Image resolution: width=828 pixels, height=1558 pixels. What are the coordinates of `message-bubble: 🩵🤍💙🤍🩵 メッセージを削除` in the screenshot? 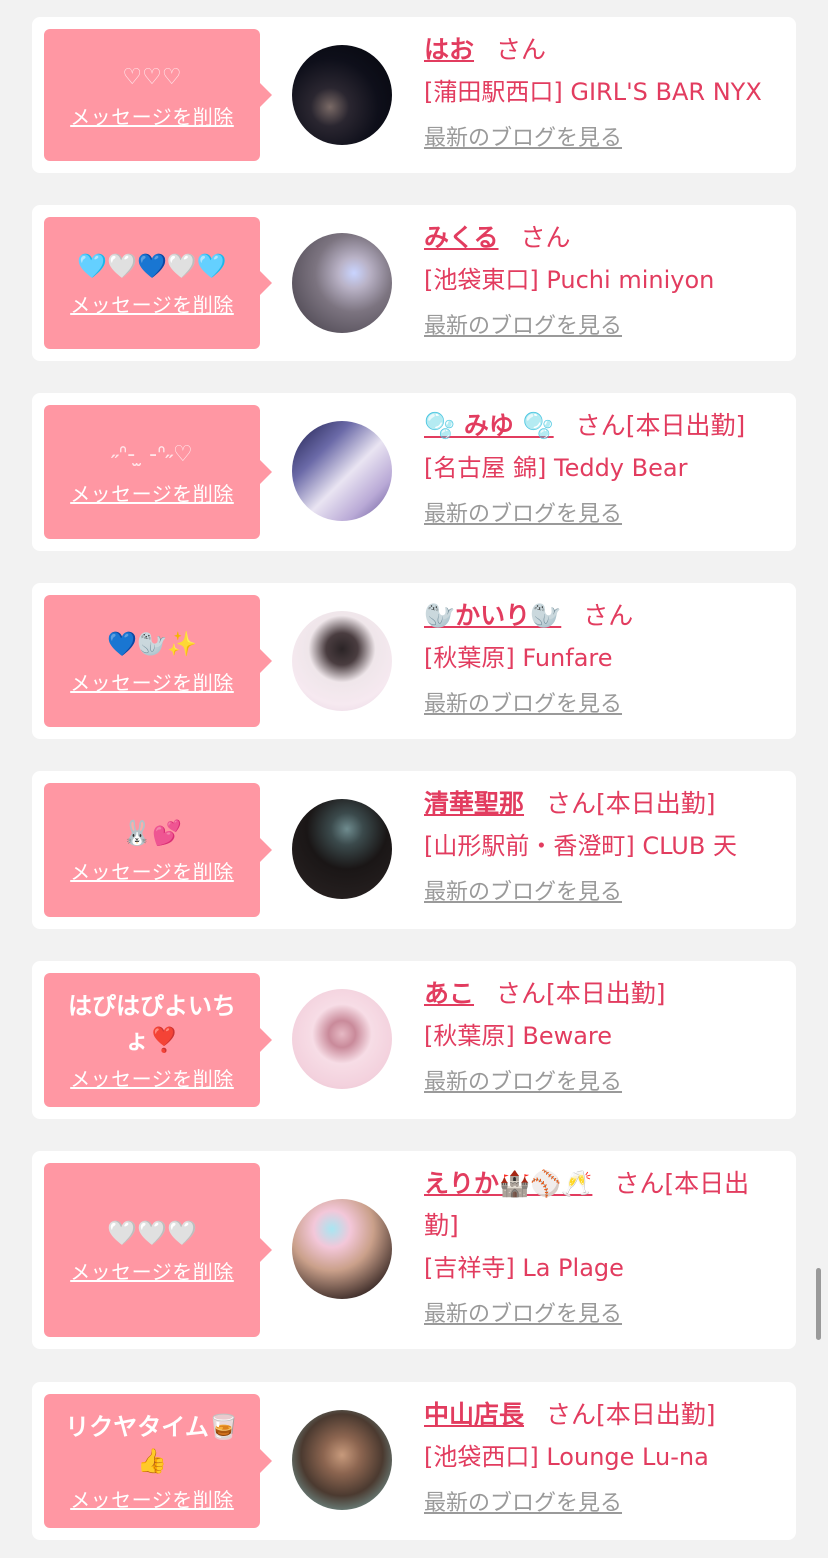 It's located at (158, 283).